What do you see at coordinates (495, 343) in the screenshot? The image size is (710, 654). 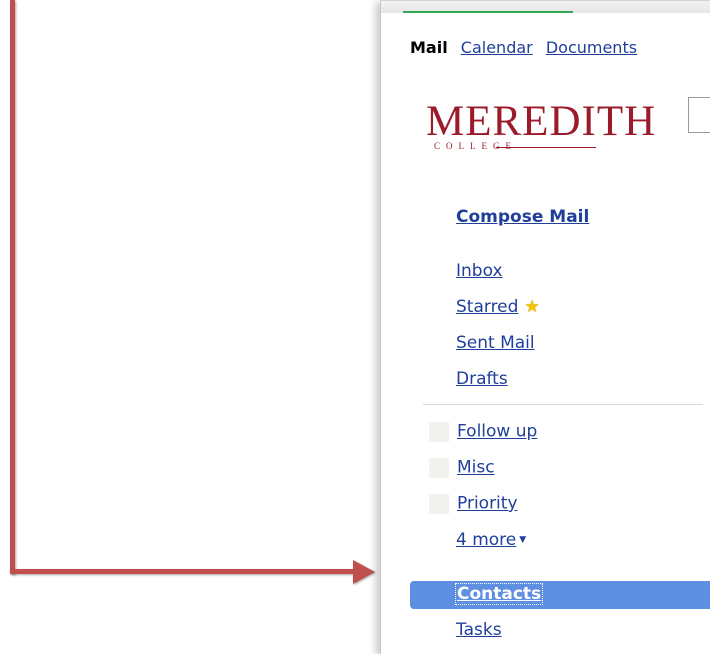 I see `nav-sent-mail: Sent Mail` at bounding box center [495, 343].